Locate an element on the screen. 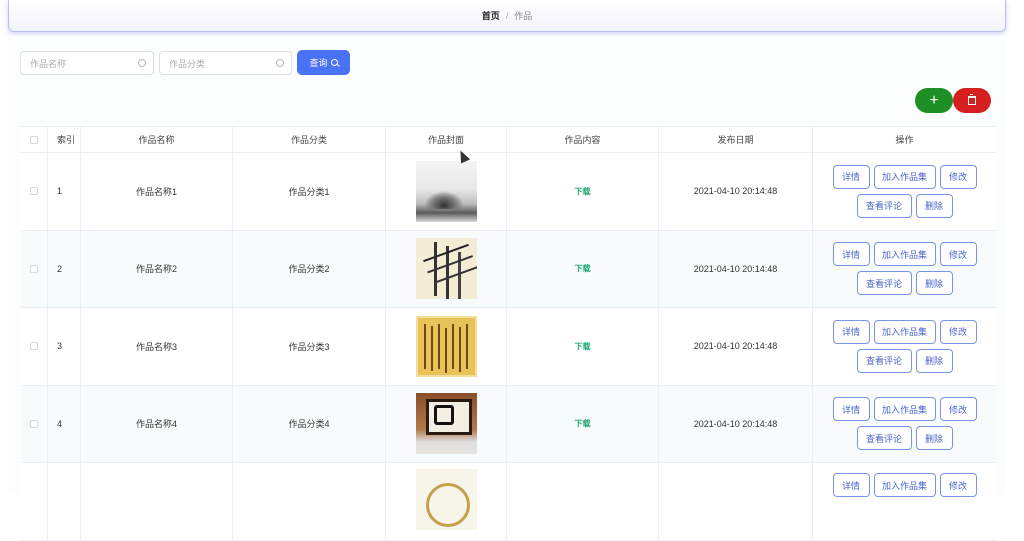  search-icon is located at coordinates (334, 62).